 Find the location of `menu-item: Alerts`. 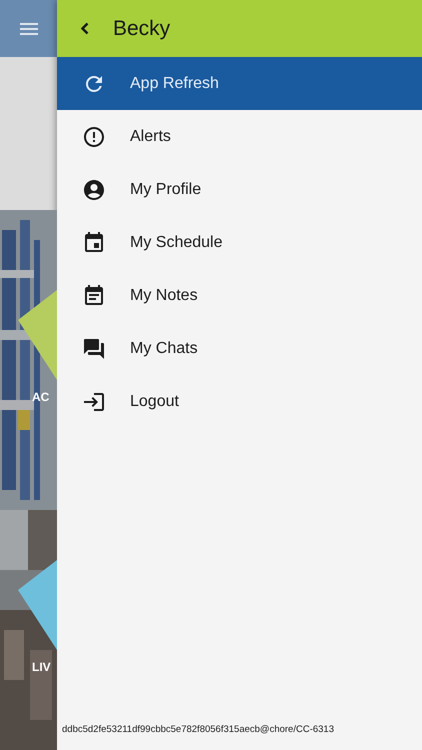

menu-item: Alerts is located at coordinates (239, 136).